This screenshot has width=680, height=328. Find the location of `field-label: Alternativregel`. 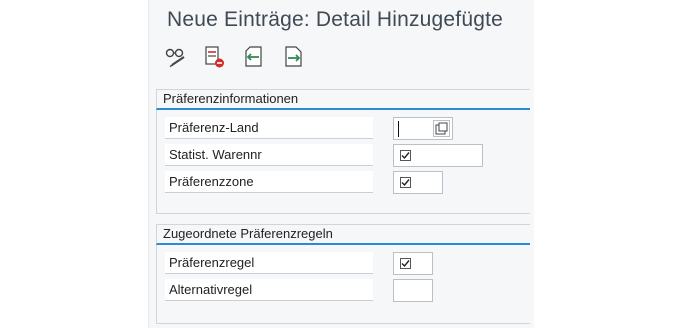

field-label: Alternativregel is located at coordinates (269, 290).